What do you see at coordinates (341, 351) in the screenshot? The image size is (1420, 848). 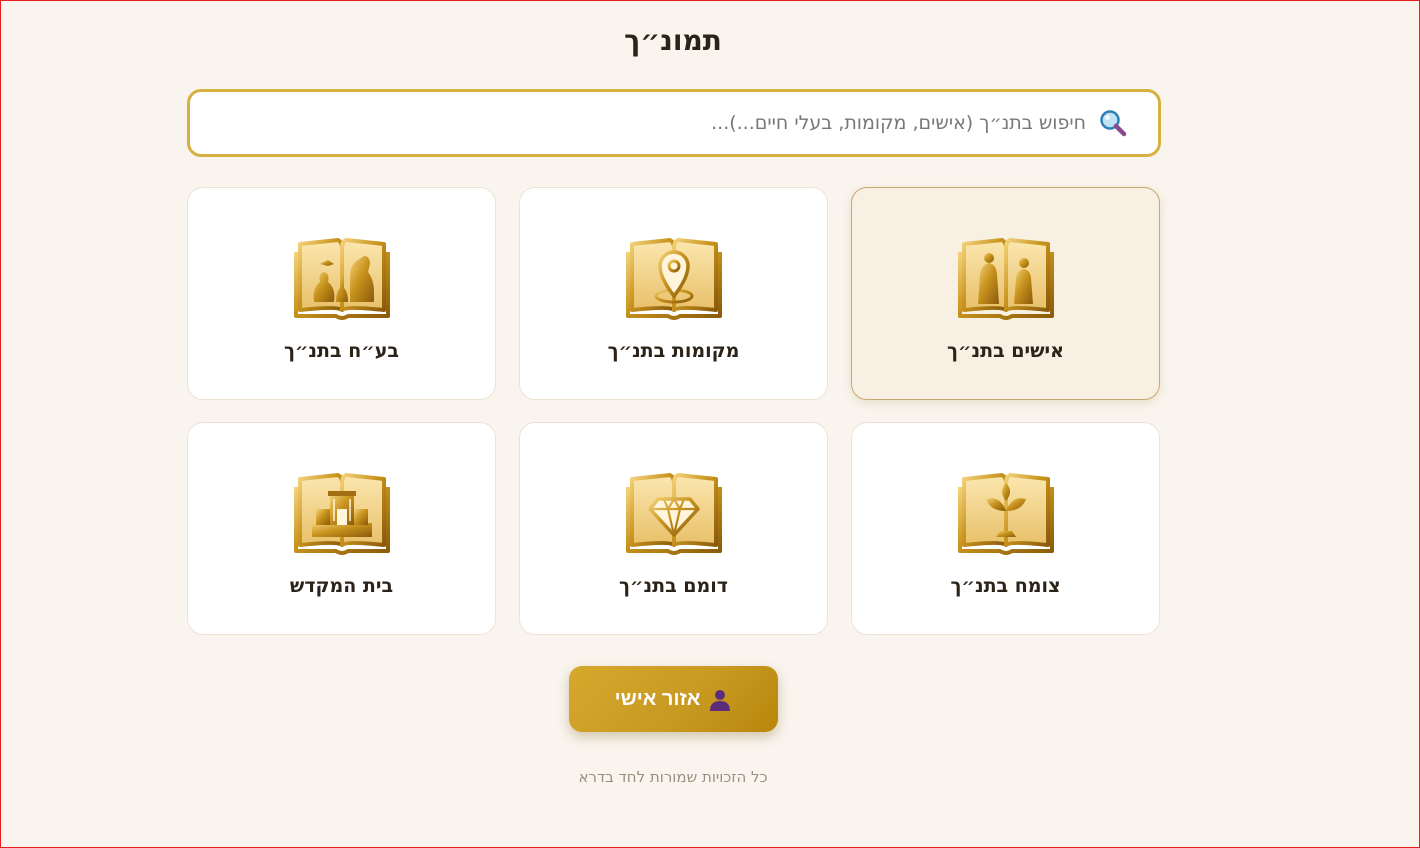 I see `category-label: בע״ח בתנ״ך` at bounding box center [341, 351].